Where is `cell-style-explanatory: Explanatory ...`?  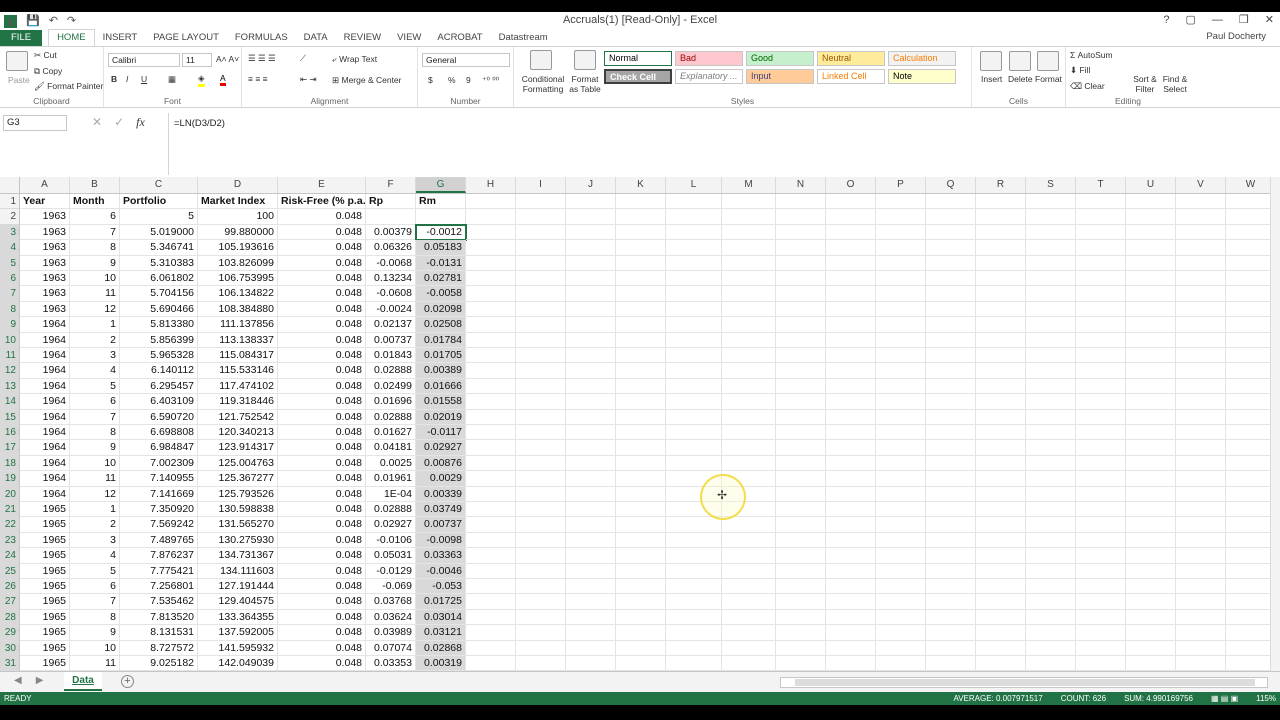 cell-style-explanatory: Explanatory ... is located at coordinates (709, 76).